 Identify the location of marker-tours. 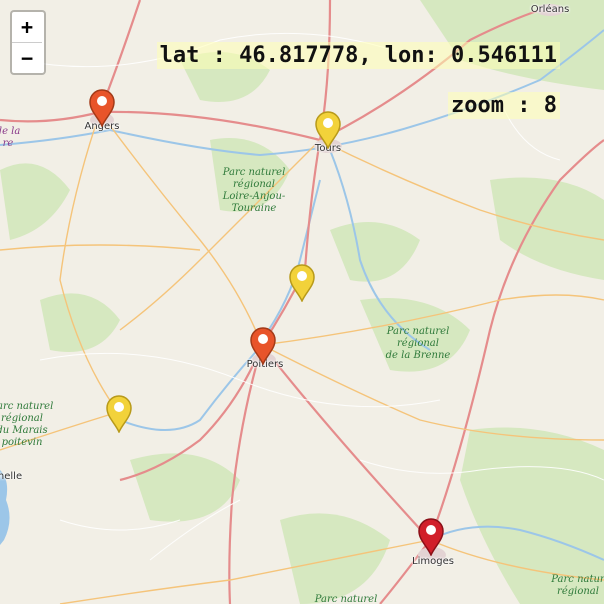
(328, 130).